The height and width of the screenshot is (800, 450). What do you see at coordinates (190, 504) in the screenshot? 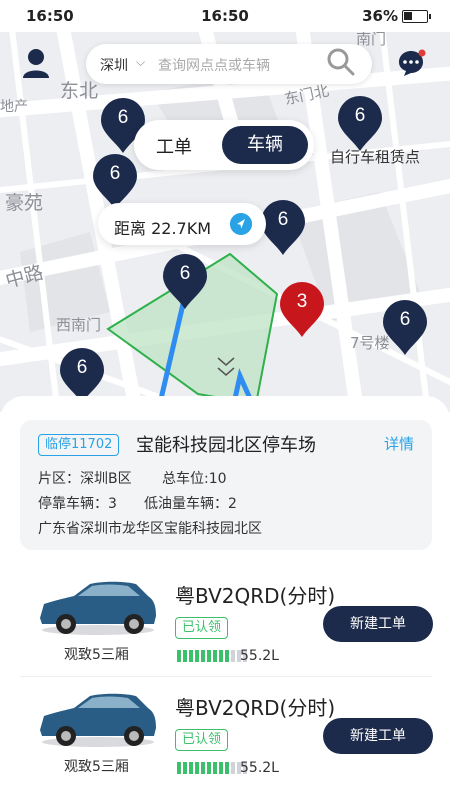
I see `parking-low-fuel: 低油量车辆：2` at bounding box center [190, 504].